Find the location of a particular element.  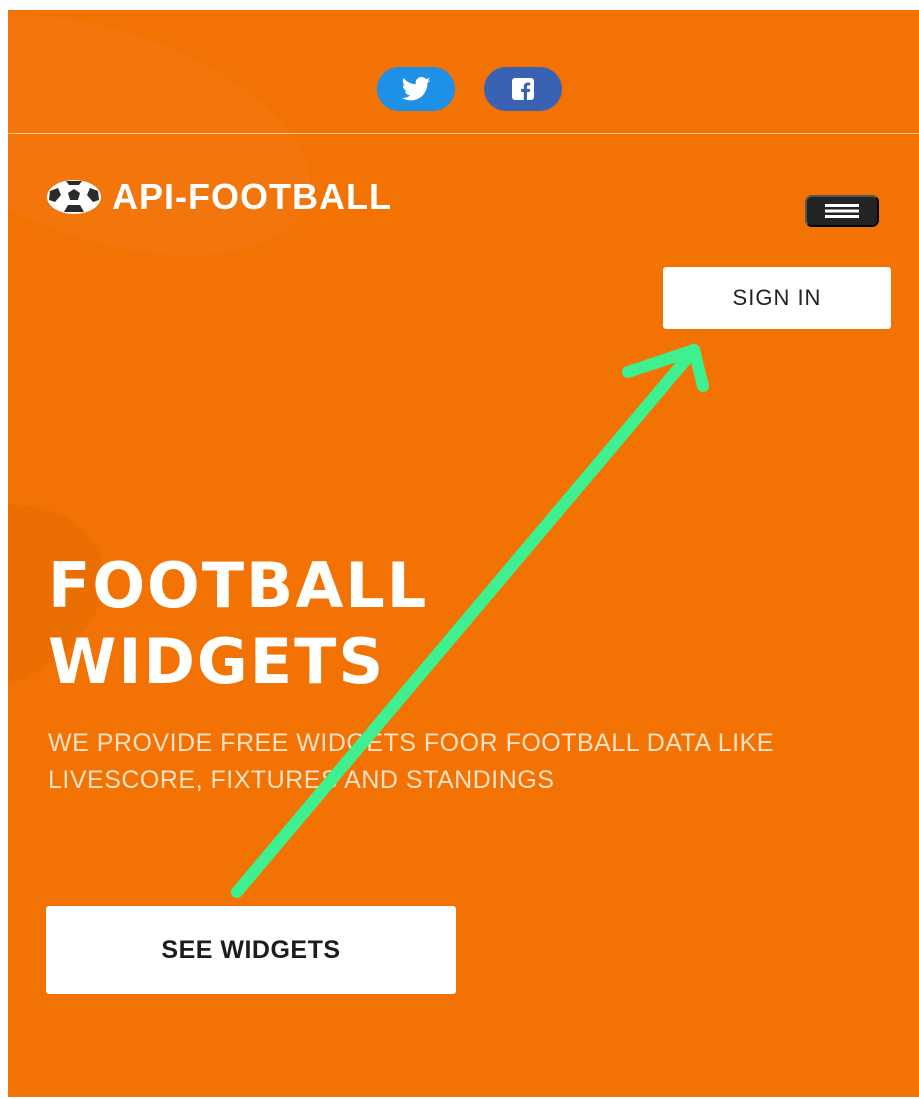

menu-toggle-button is located at coordinates (842, 211).